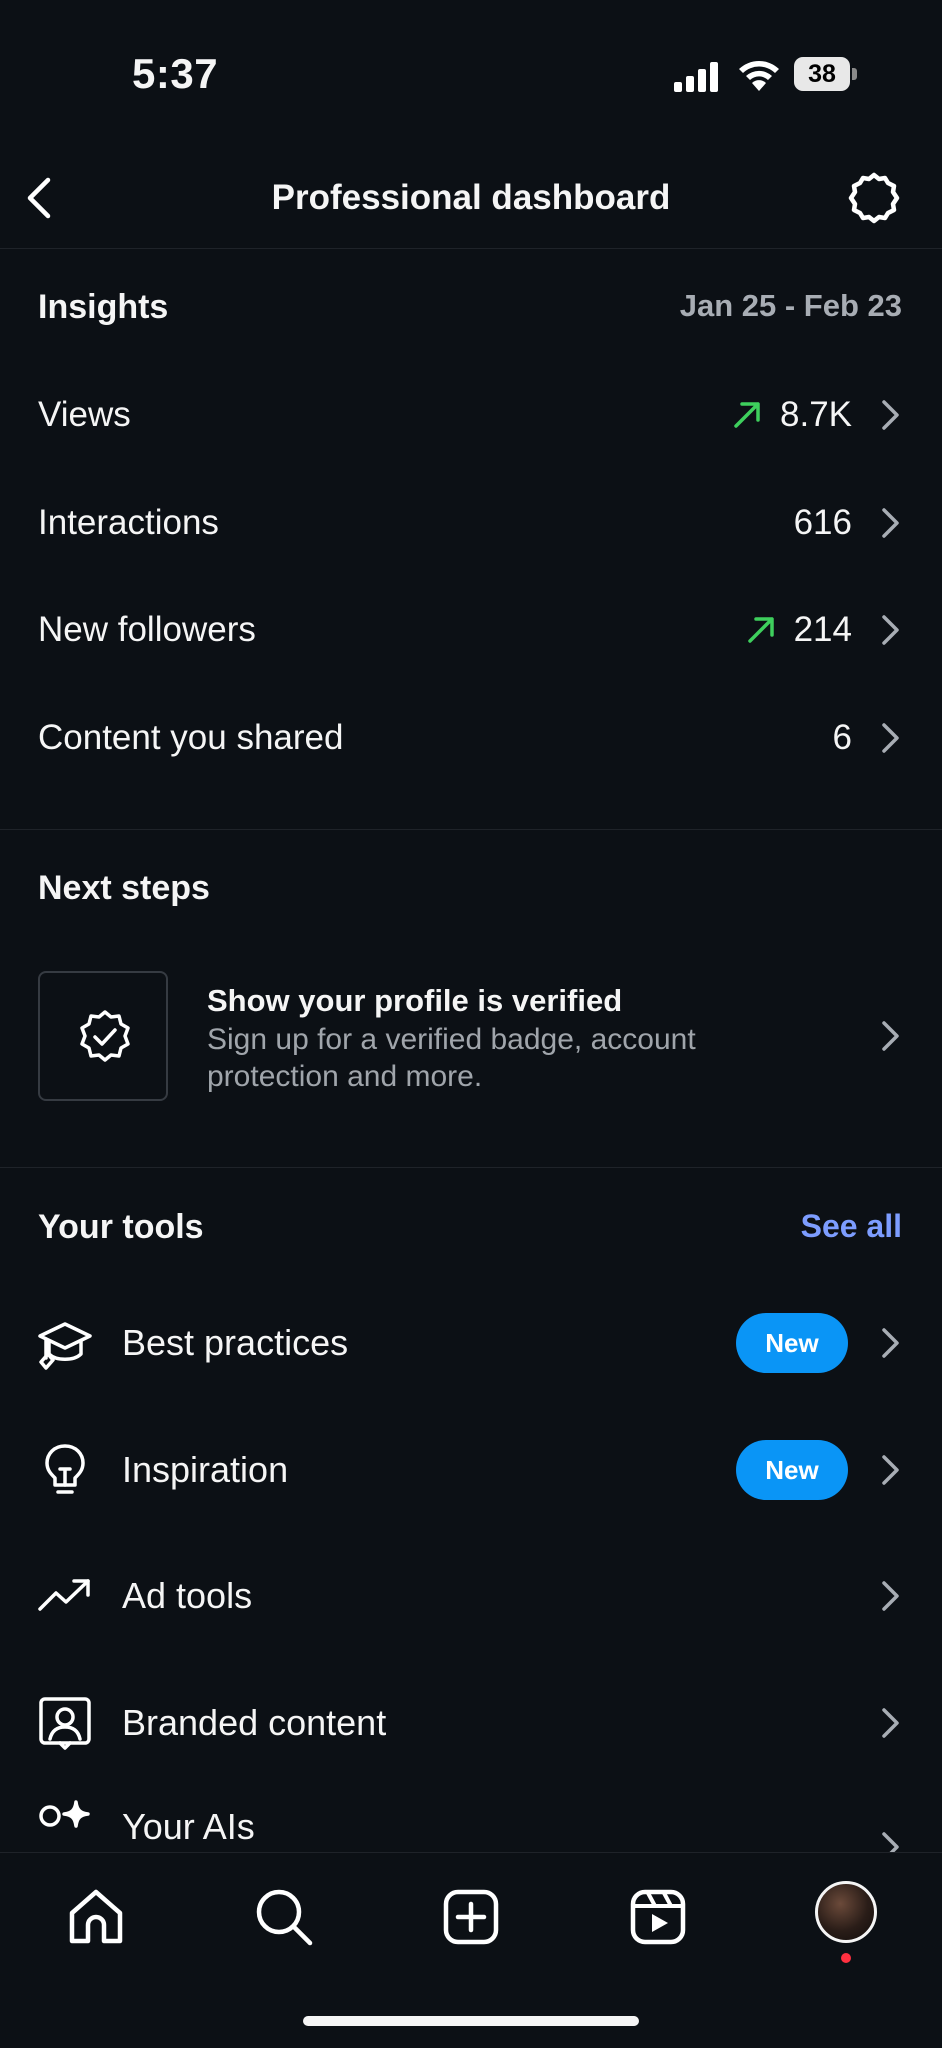  What do you see at coordinates (851, 1226) in the screenshot?
I see `see-all-link: See all` at bounding box center [851, 1226].